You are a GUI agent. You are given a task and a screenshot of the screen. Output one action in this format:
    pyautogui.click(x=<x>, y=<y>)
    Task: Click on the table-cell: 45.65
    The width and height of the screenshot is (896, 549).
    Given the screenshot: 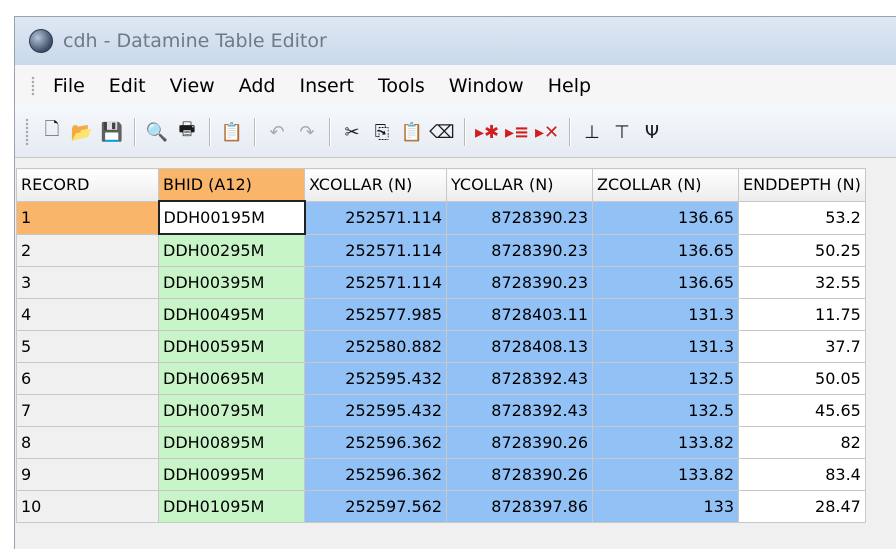 What is the action you would take?
    pyautogui.click(x=802, y=410)
    